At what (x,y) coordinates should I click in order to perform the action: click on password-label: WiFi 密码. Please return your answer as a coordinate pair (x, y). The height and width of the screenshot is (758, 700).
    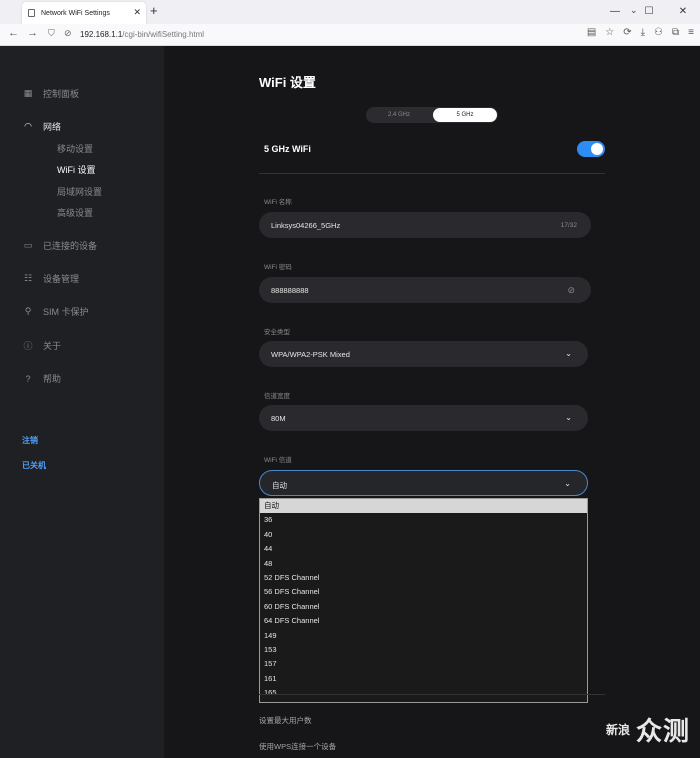
    Looking at the image, I should click on (278, 267).